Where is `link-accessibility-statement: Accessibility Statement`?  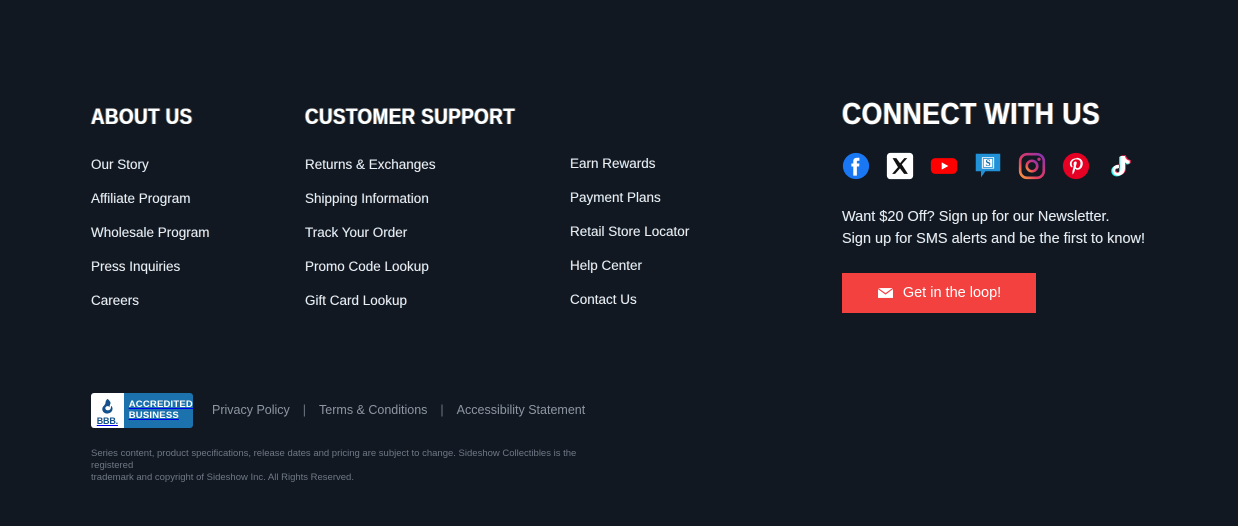 link-accessibility-statement: Accessibility Statement is located at coordinates (521, 410).